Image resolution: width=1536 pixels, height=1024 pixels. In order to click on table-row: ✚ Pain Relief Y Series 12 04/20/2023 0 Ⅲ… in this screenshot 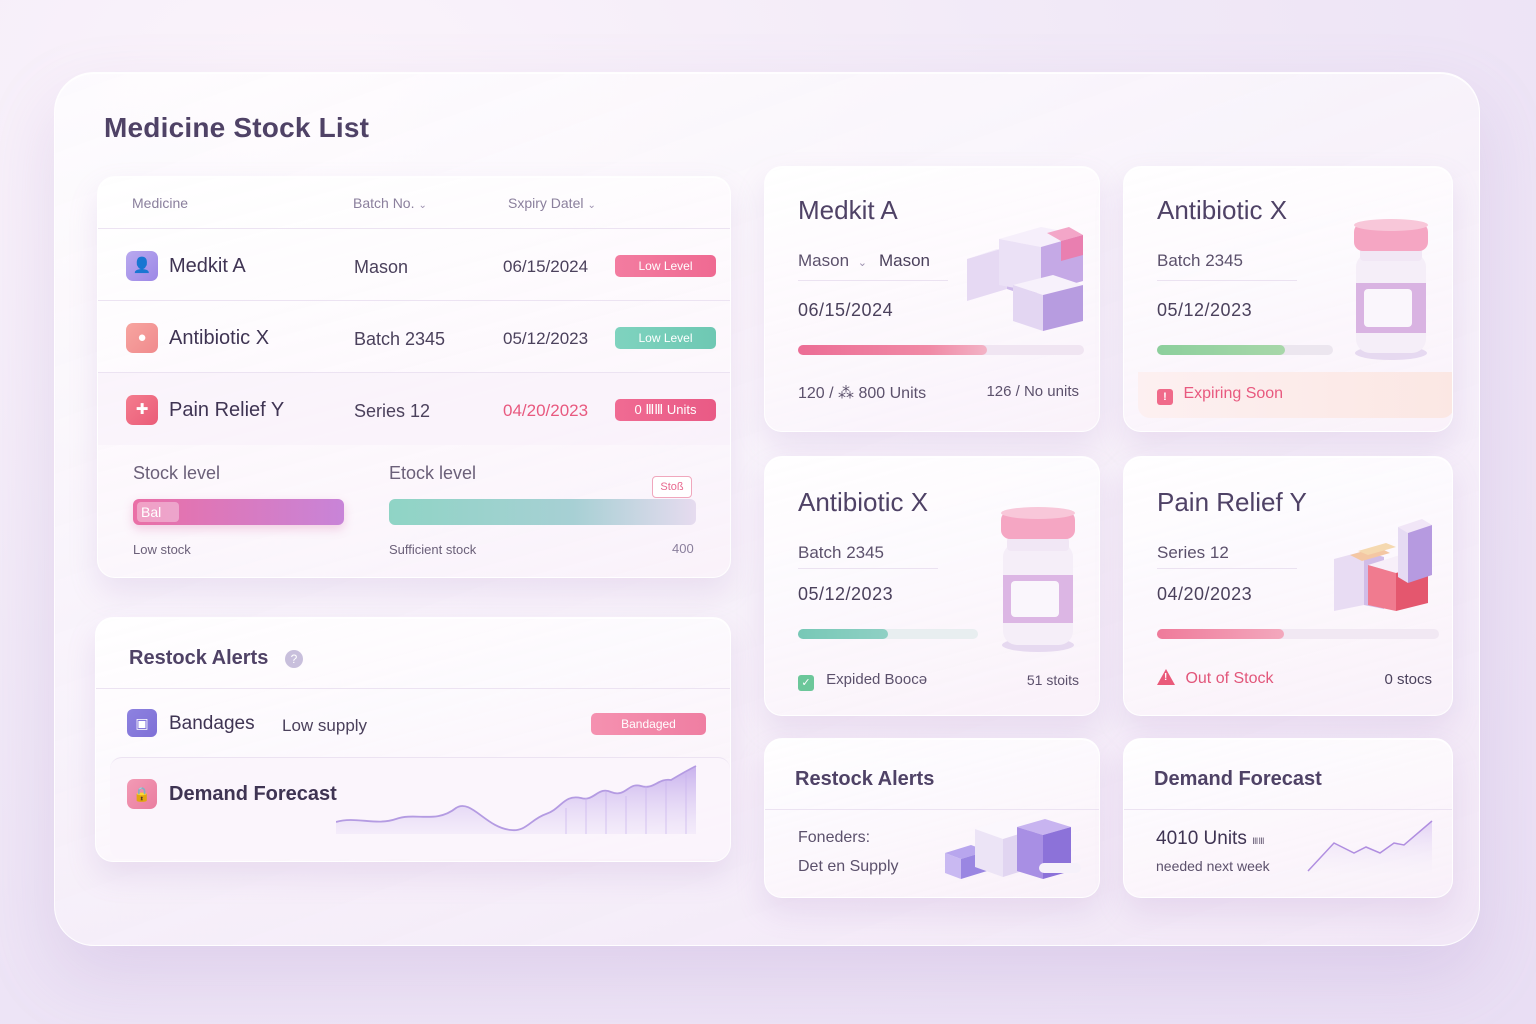, I will do `click(414, 409)`.